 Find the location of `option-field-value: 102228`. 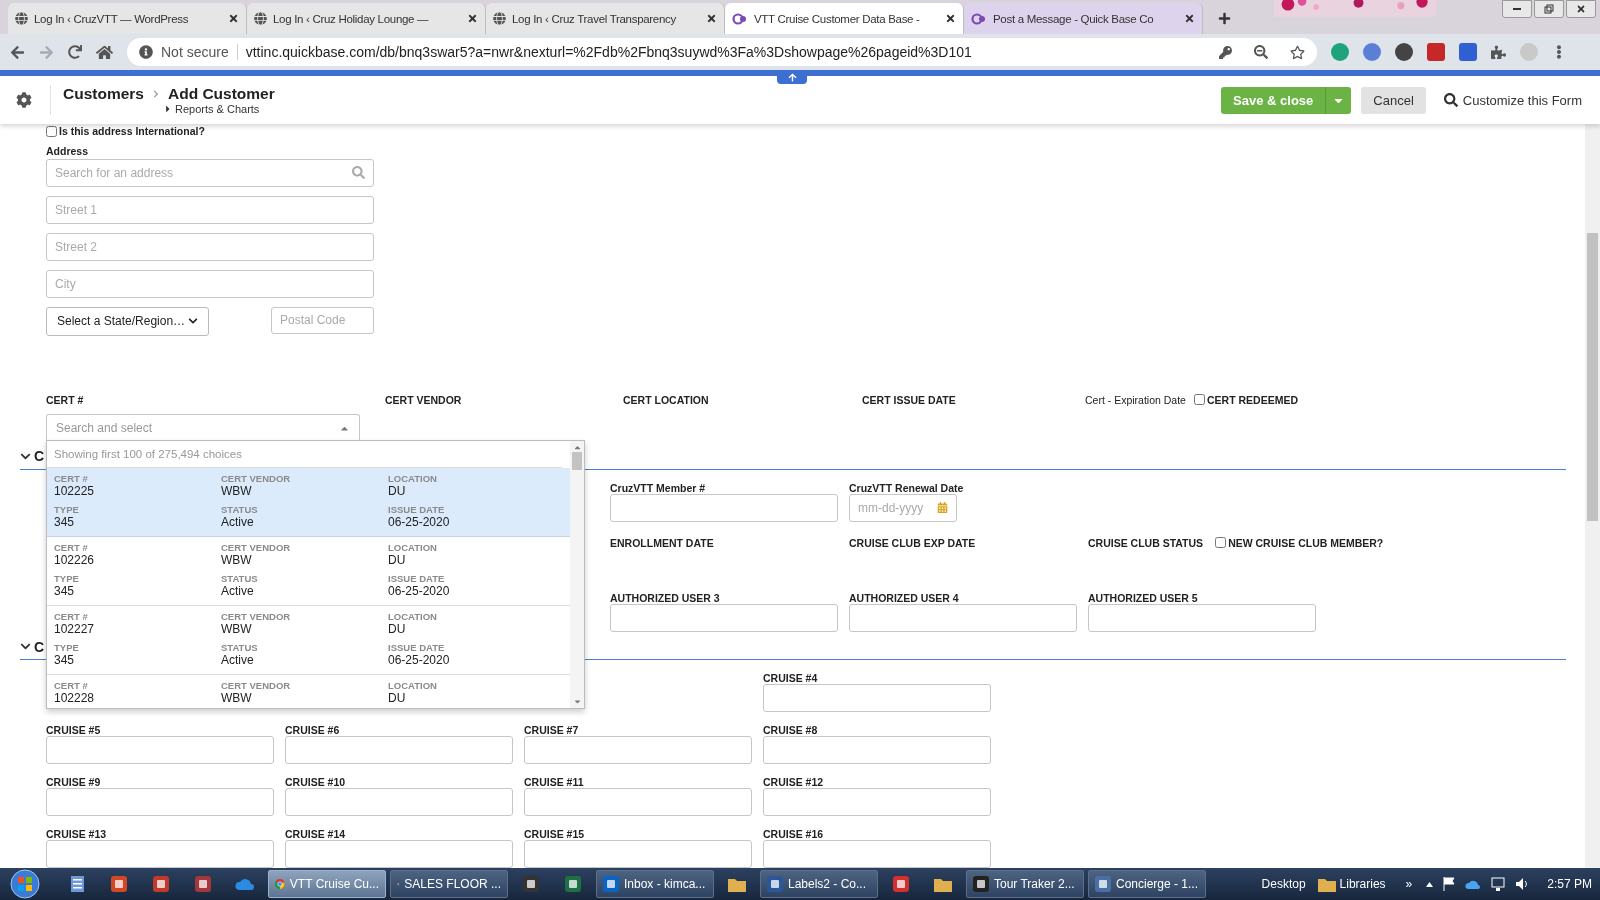

option-field-value: 102228 is located at coordinates (75, 698).